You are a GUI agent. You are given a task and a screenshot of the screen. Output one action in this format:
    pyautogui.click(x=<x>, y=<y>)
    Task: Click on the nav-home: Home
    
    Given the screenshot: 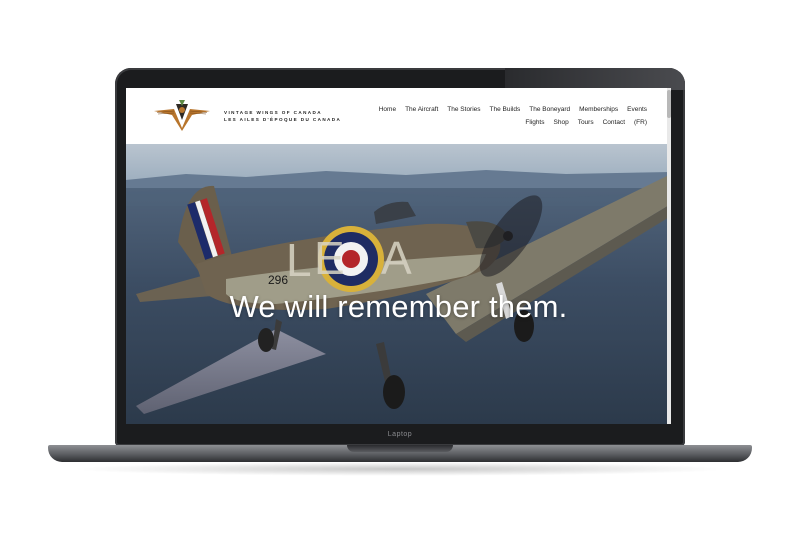 What is the action you would take?
    pyautogui.click(x=387, y=109)
    